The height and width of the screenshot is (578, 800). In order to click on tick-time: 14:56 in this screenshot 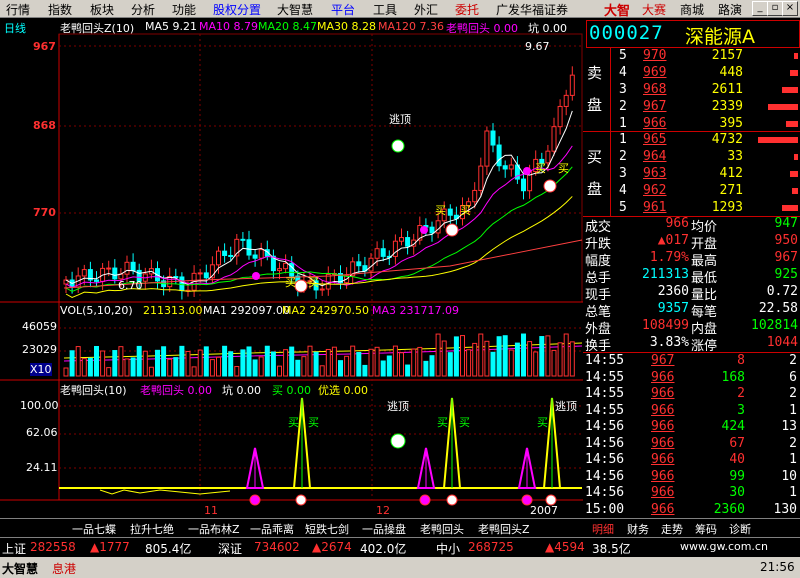, I will do `click(605, 492)`.